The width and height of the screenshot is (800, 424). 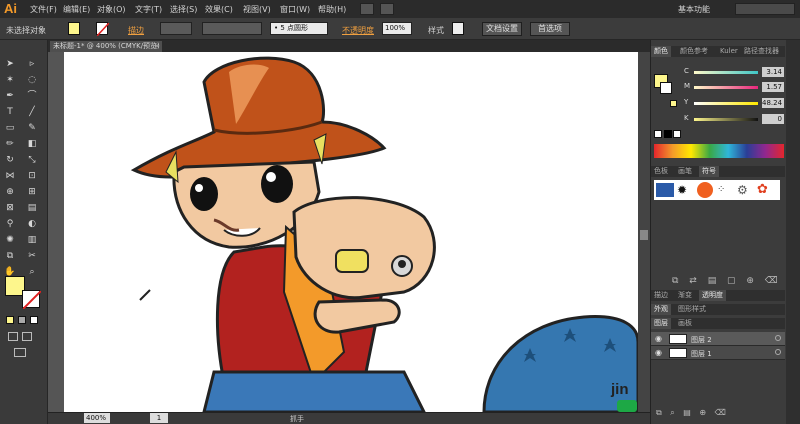 What do you see at coordinates (661, 323) in the screenshot?
I see `tab-layers: 图层` at bounding box center [661, 323].